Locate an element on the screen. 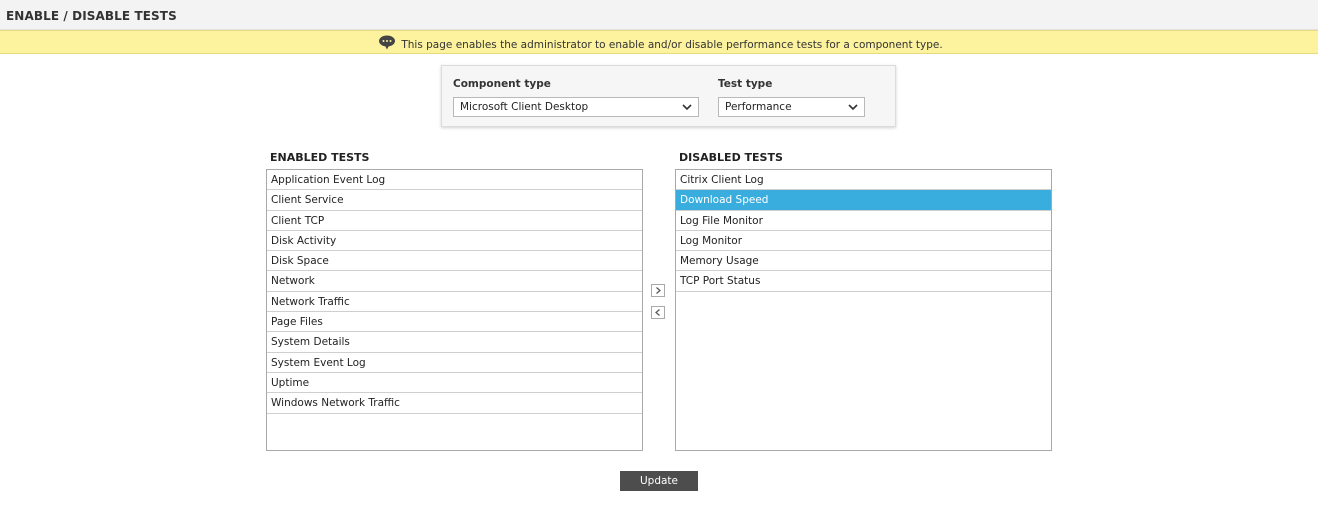 The width and height of the screenshot is (1318, 507). disabled-list-item: Citrix Client Log is located at coordinates (863, 180).